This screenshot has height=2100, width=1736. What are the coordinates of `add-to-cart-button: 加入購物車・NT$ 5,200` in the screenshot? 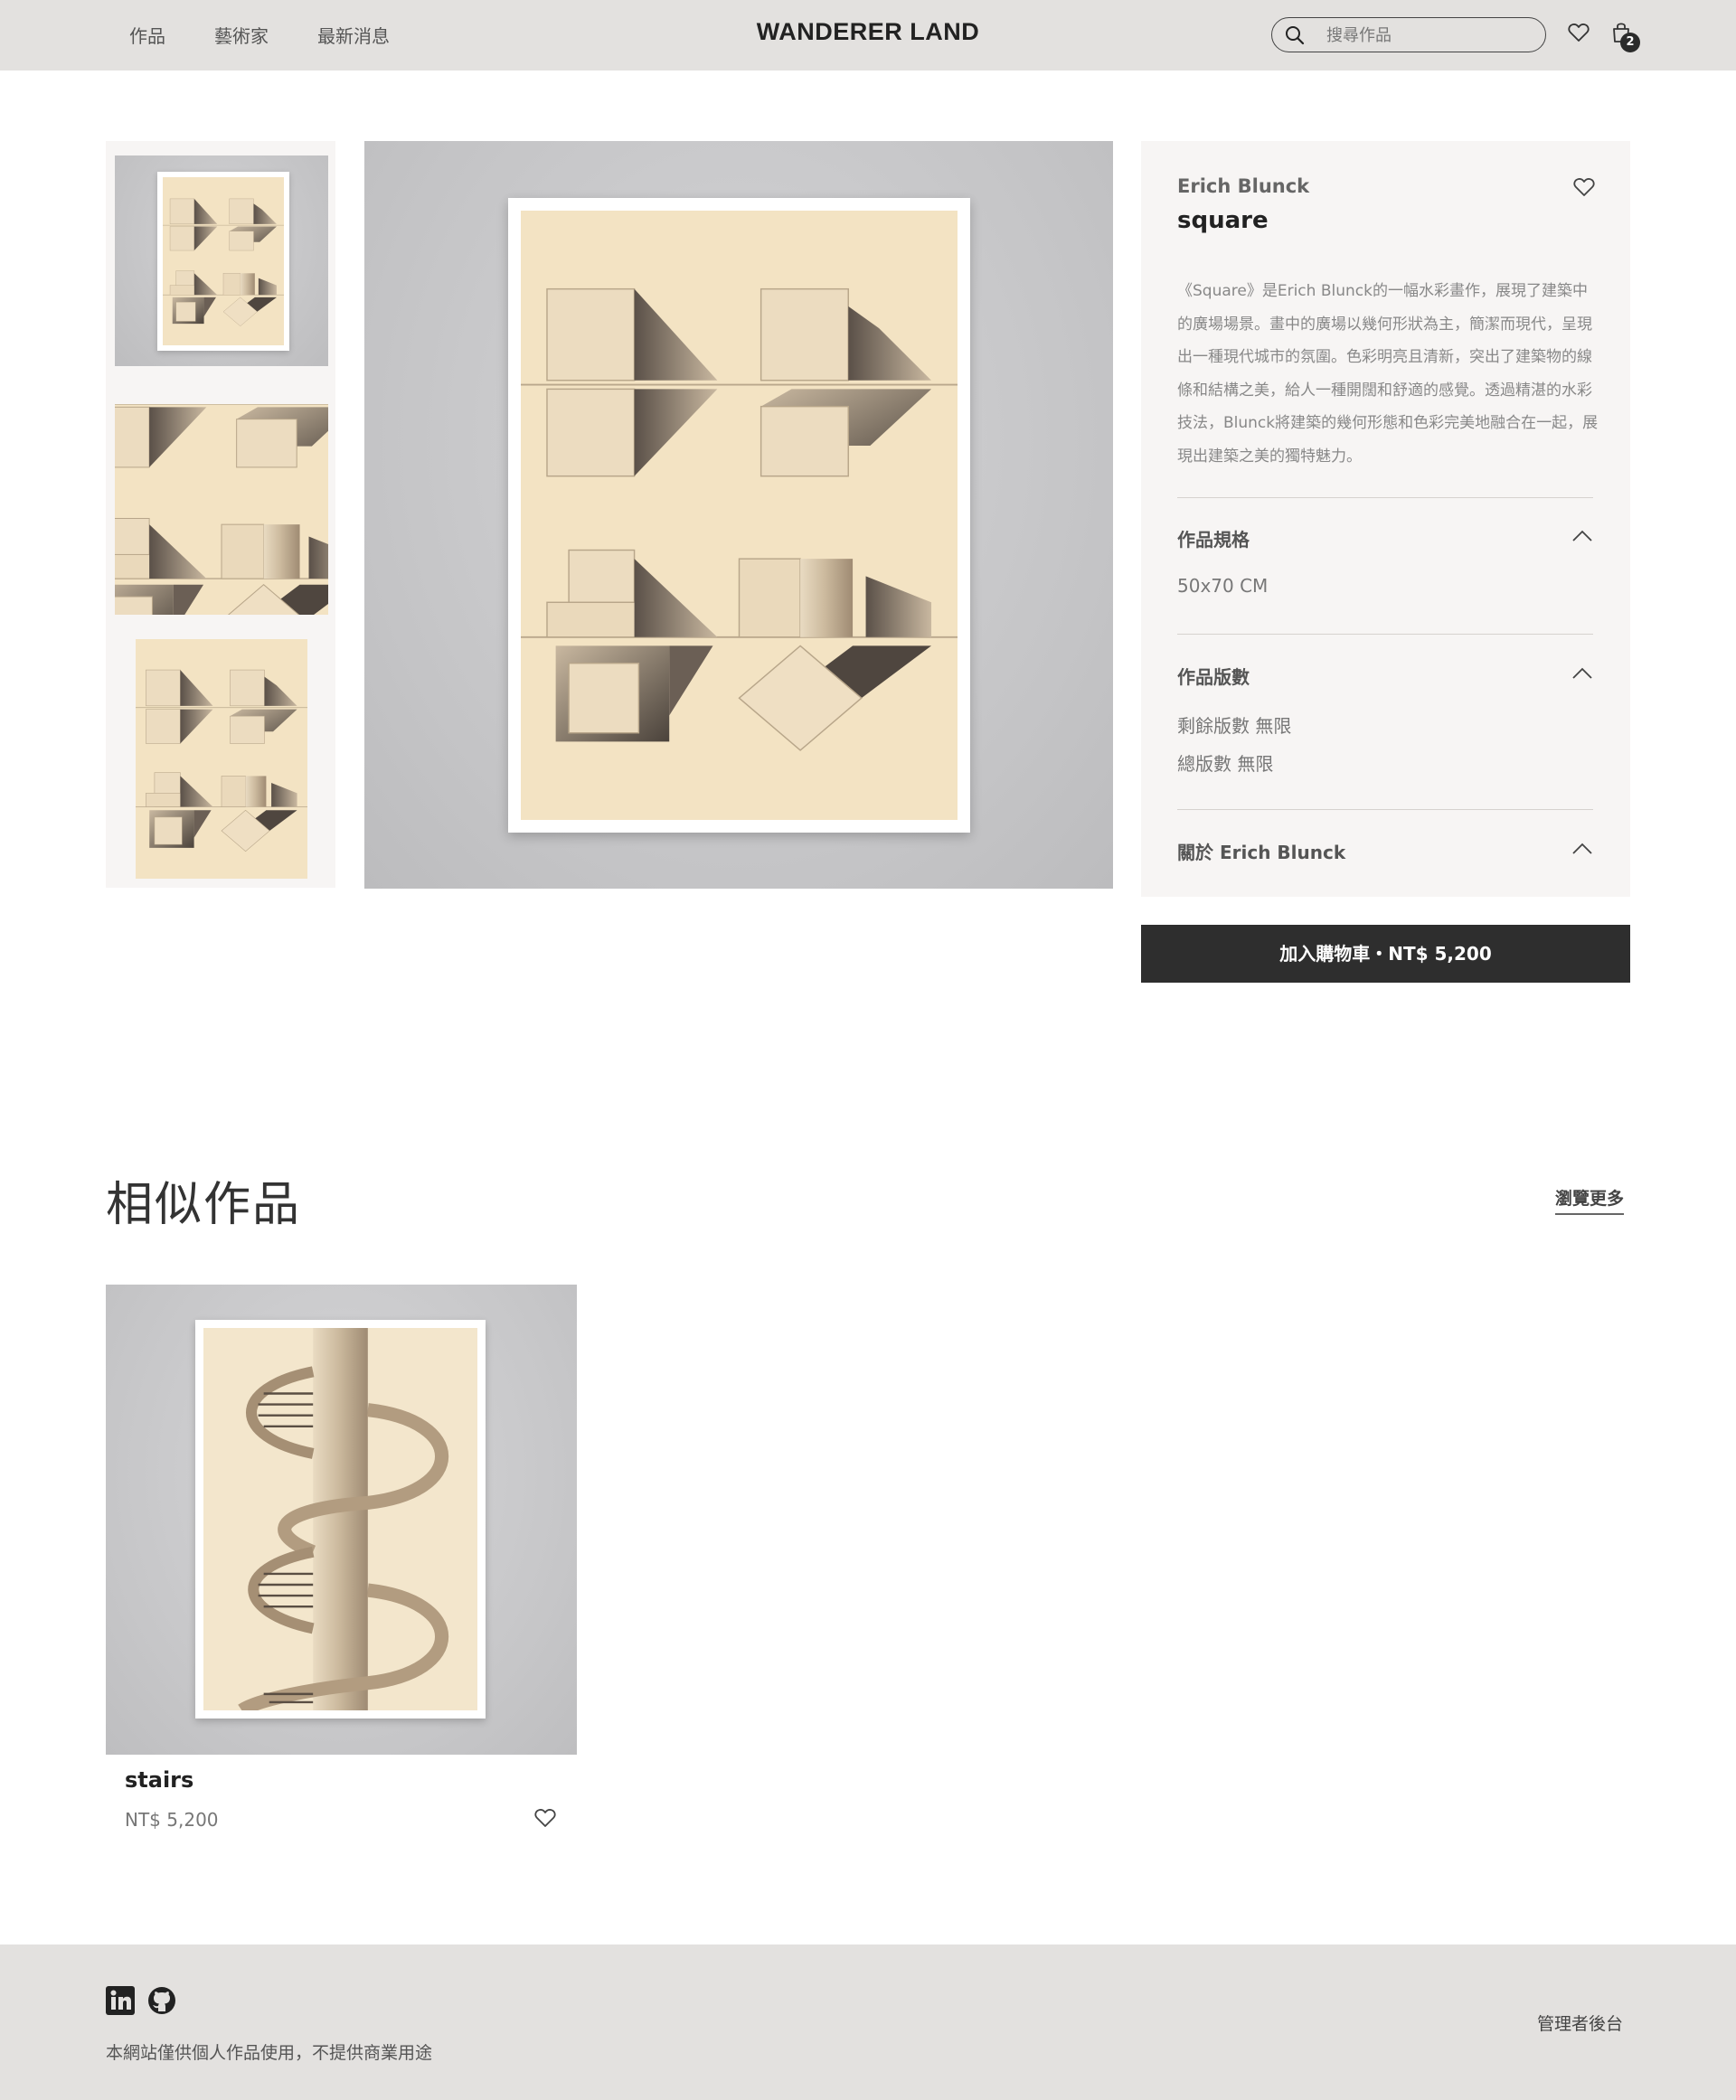 It's located at (1385, 954).